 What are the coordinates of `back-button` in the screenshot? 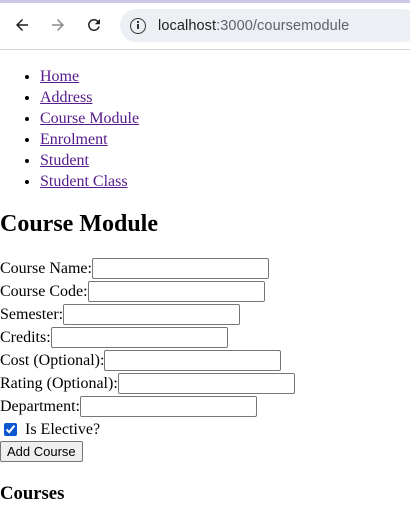 It's located at (22, 25).